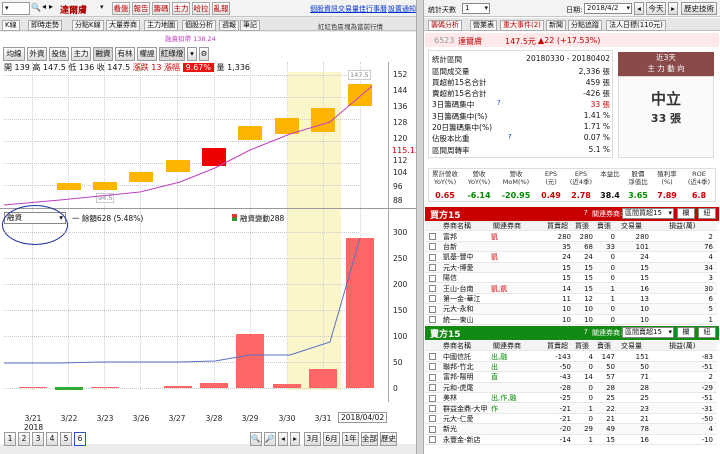  Describe the element at coordinates (571, 278) in the screenshot. I see `buy-row: 陽信 15 15 0 15 3` at that location.